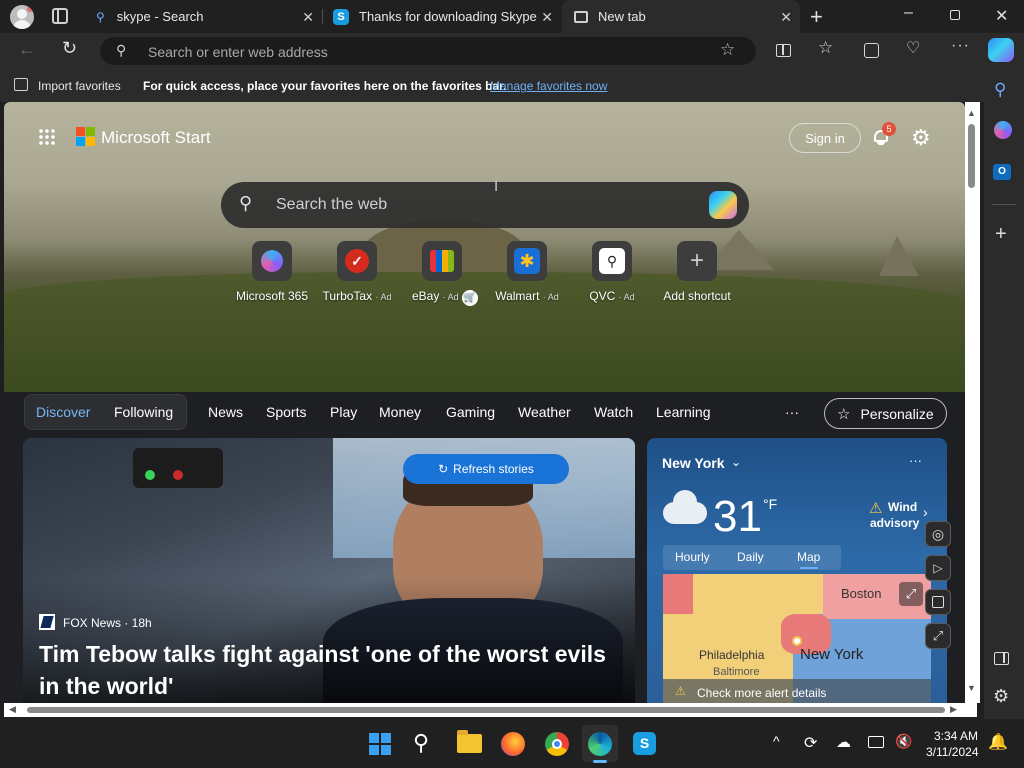 This screenshot has width=1024, height=768. I want to click on tab-actions-icon, so click(60, 16).